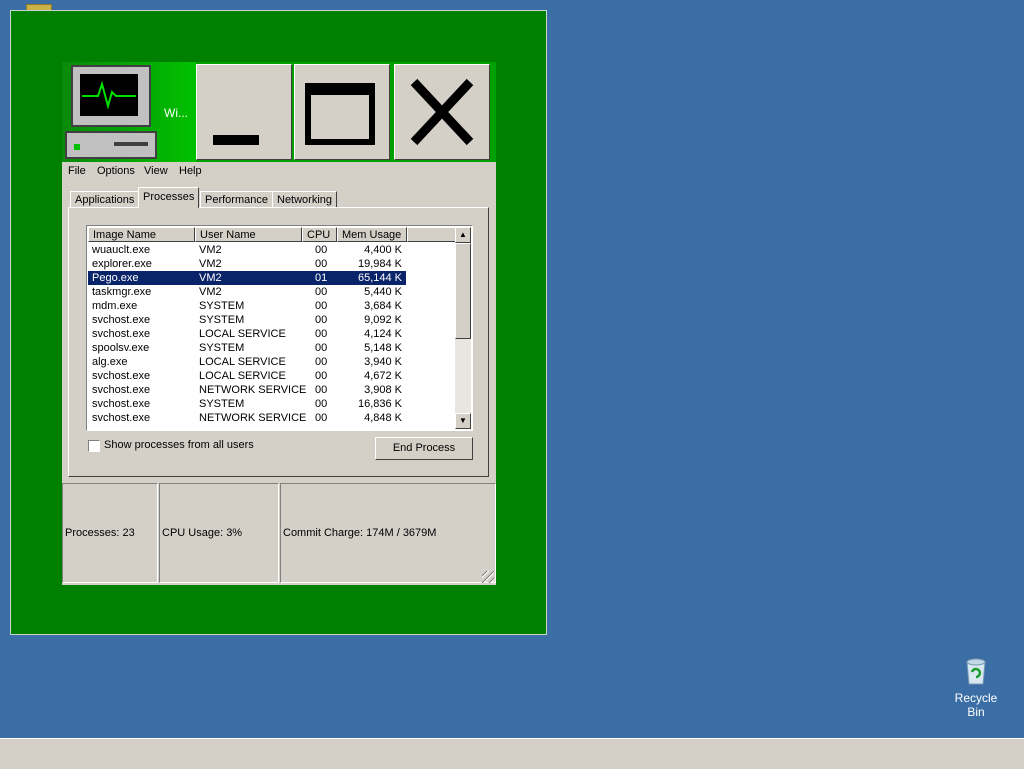  What do you see at coordinates (244, 112) in the screenshot?
I see `minimize-button` at bounding box center [244, 112].